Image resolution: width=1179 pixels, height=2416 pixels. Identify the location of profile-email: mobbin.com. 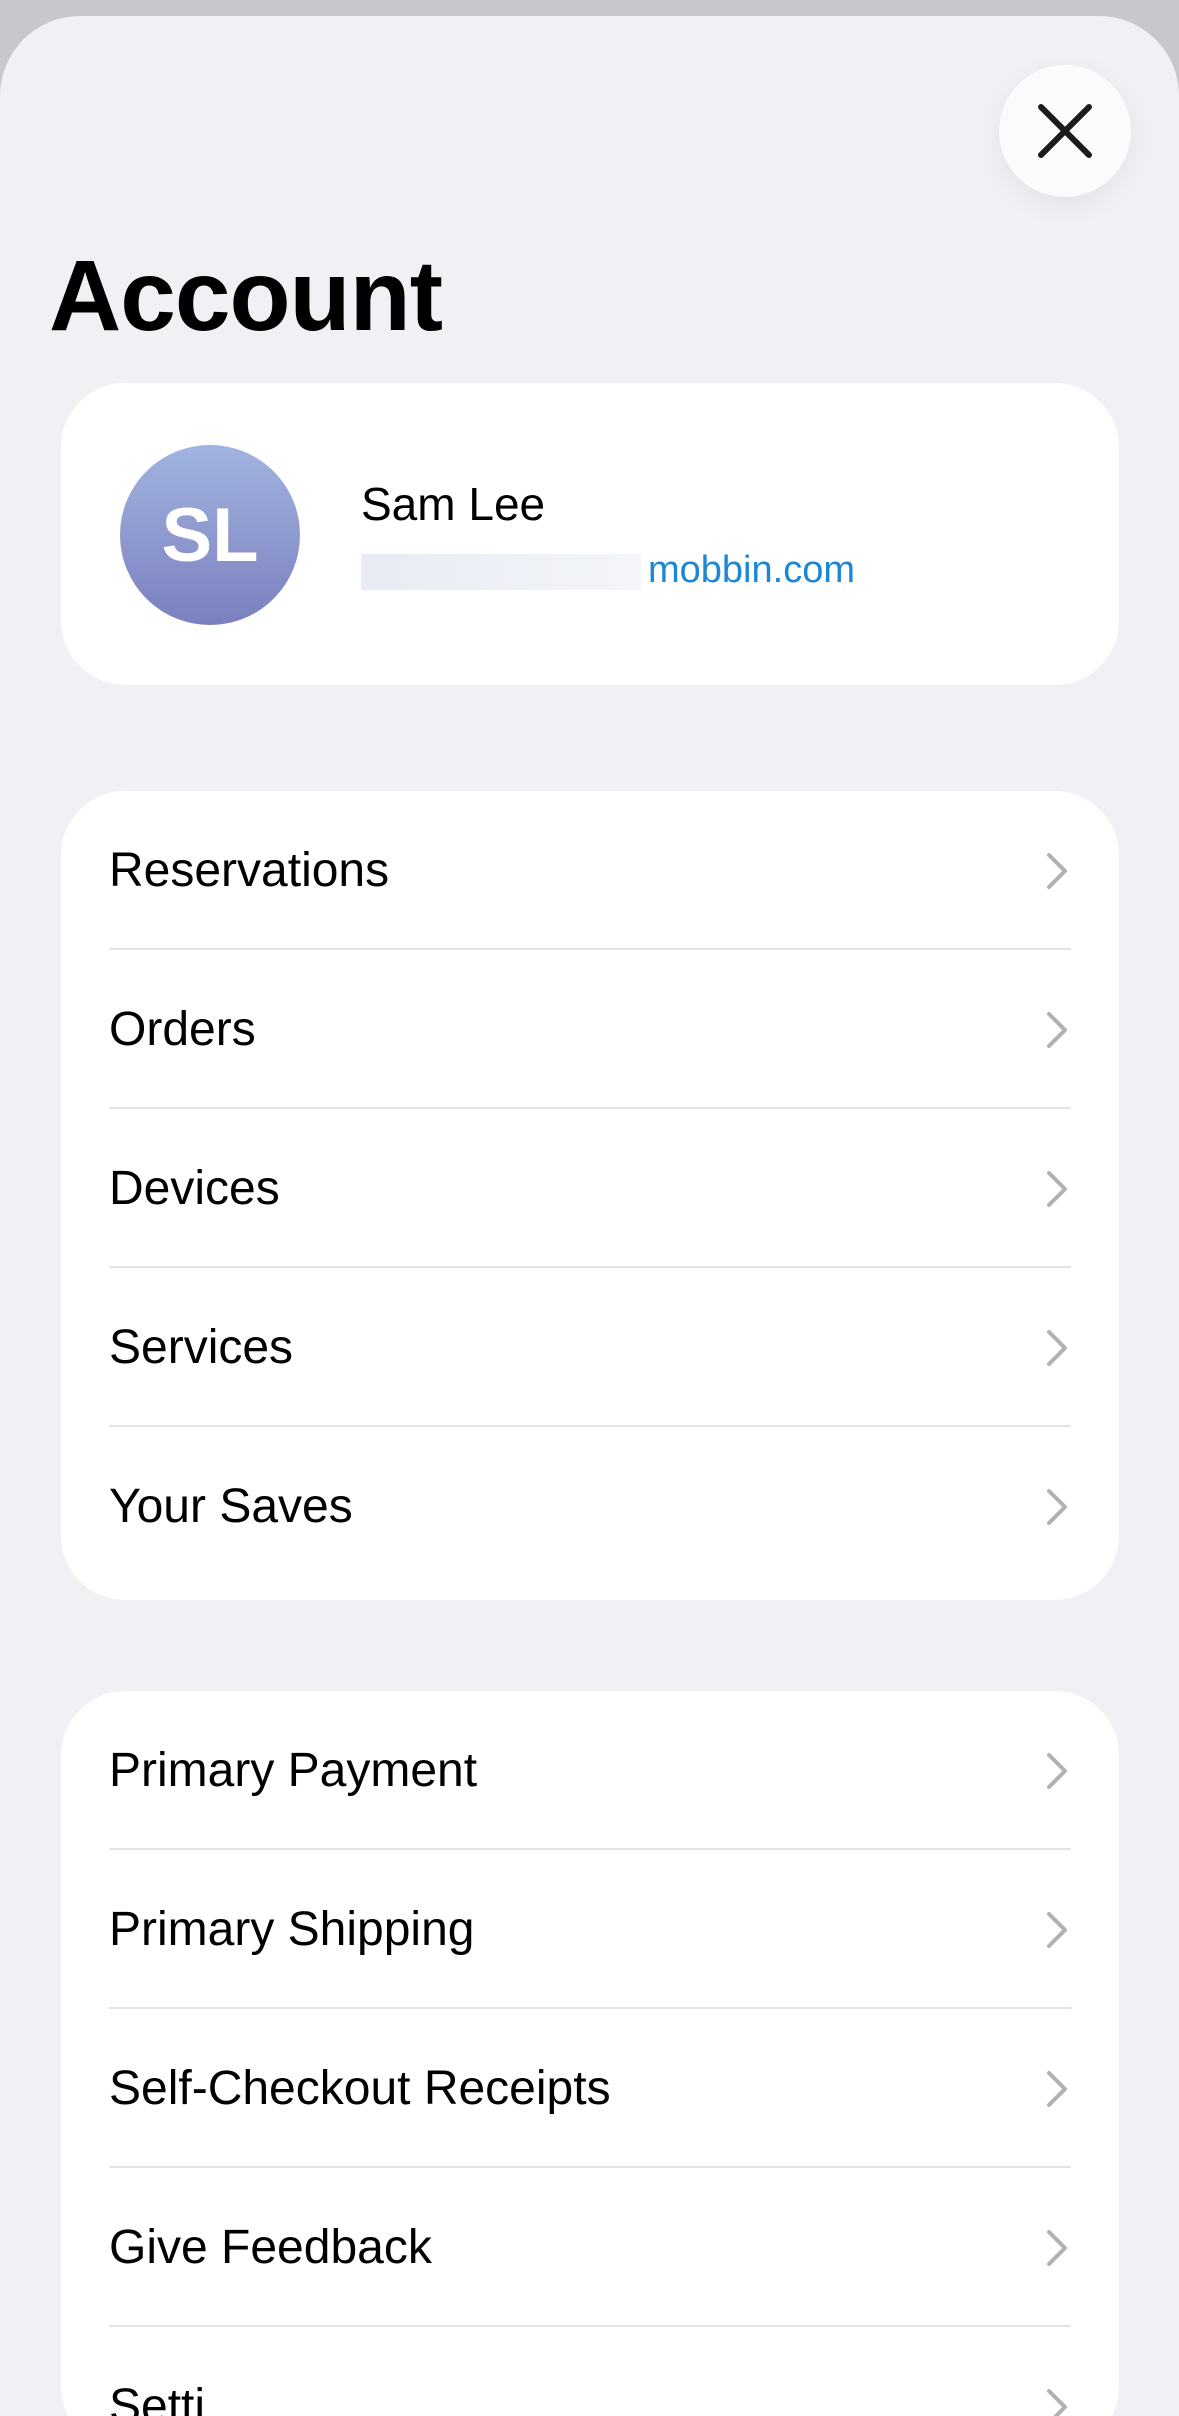
(751, 570).